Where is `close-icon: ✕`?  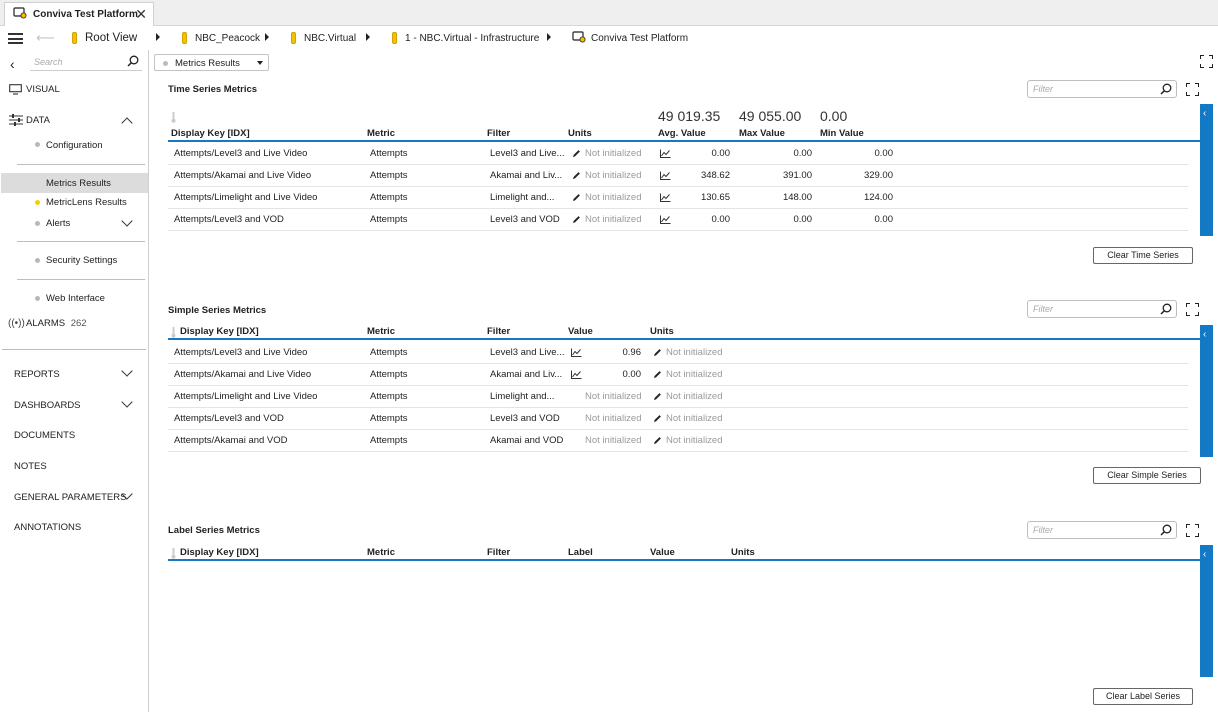 close-icon: ✕ is located at coordinates (141, 14).